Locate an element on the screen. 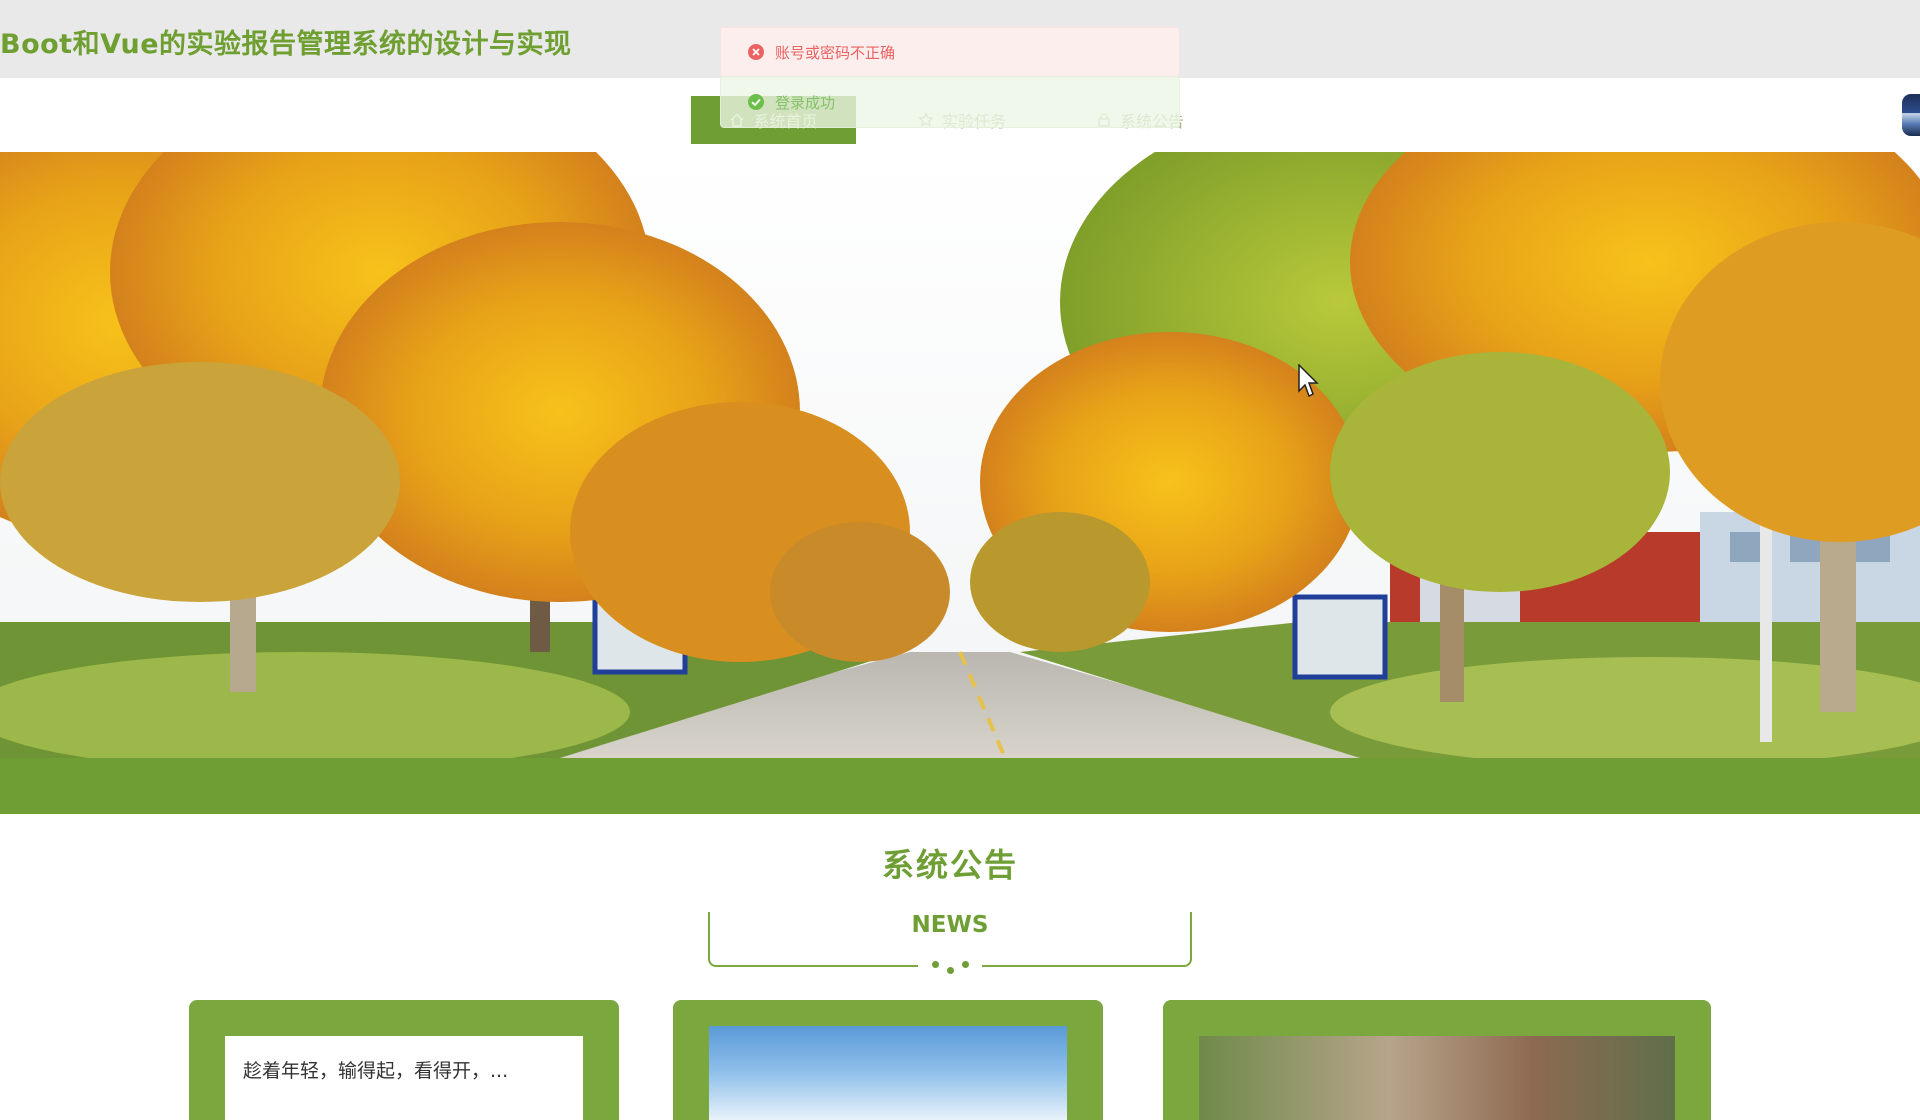 The height and width of the screenshot is (1120, 1920). success-toast: 登录成功 is located at coordinates (950, 102).